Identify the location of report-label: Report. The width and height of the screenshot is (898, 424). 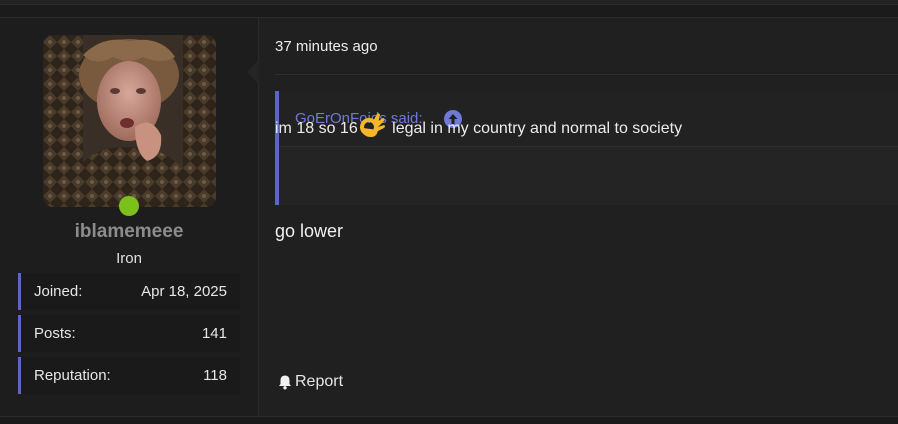
(319, 381).